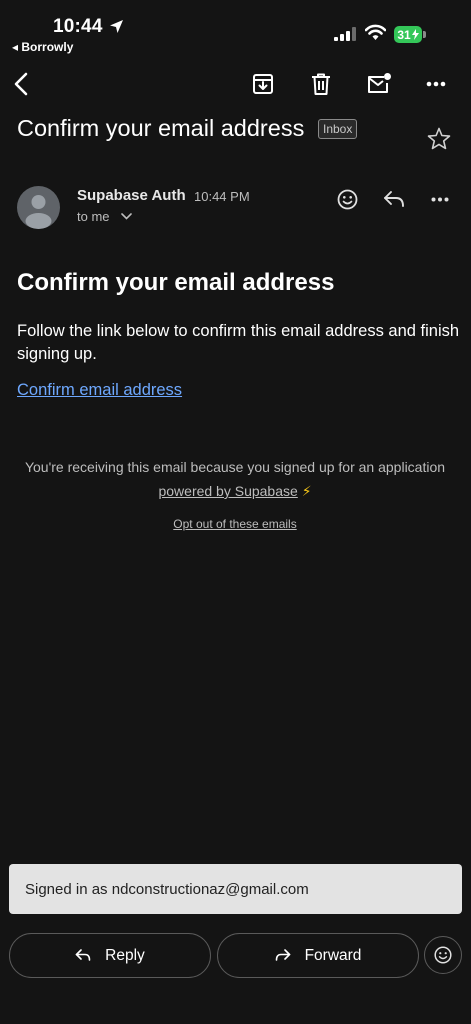 This screenshot has height=1024, width=471. What do you see at coordinates (347, 199) in the screenshot?
I see `emoji-reaction-icon` at bounding box center [347, 199].